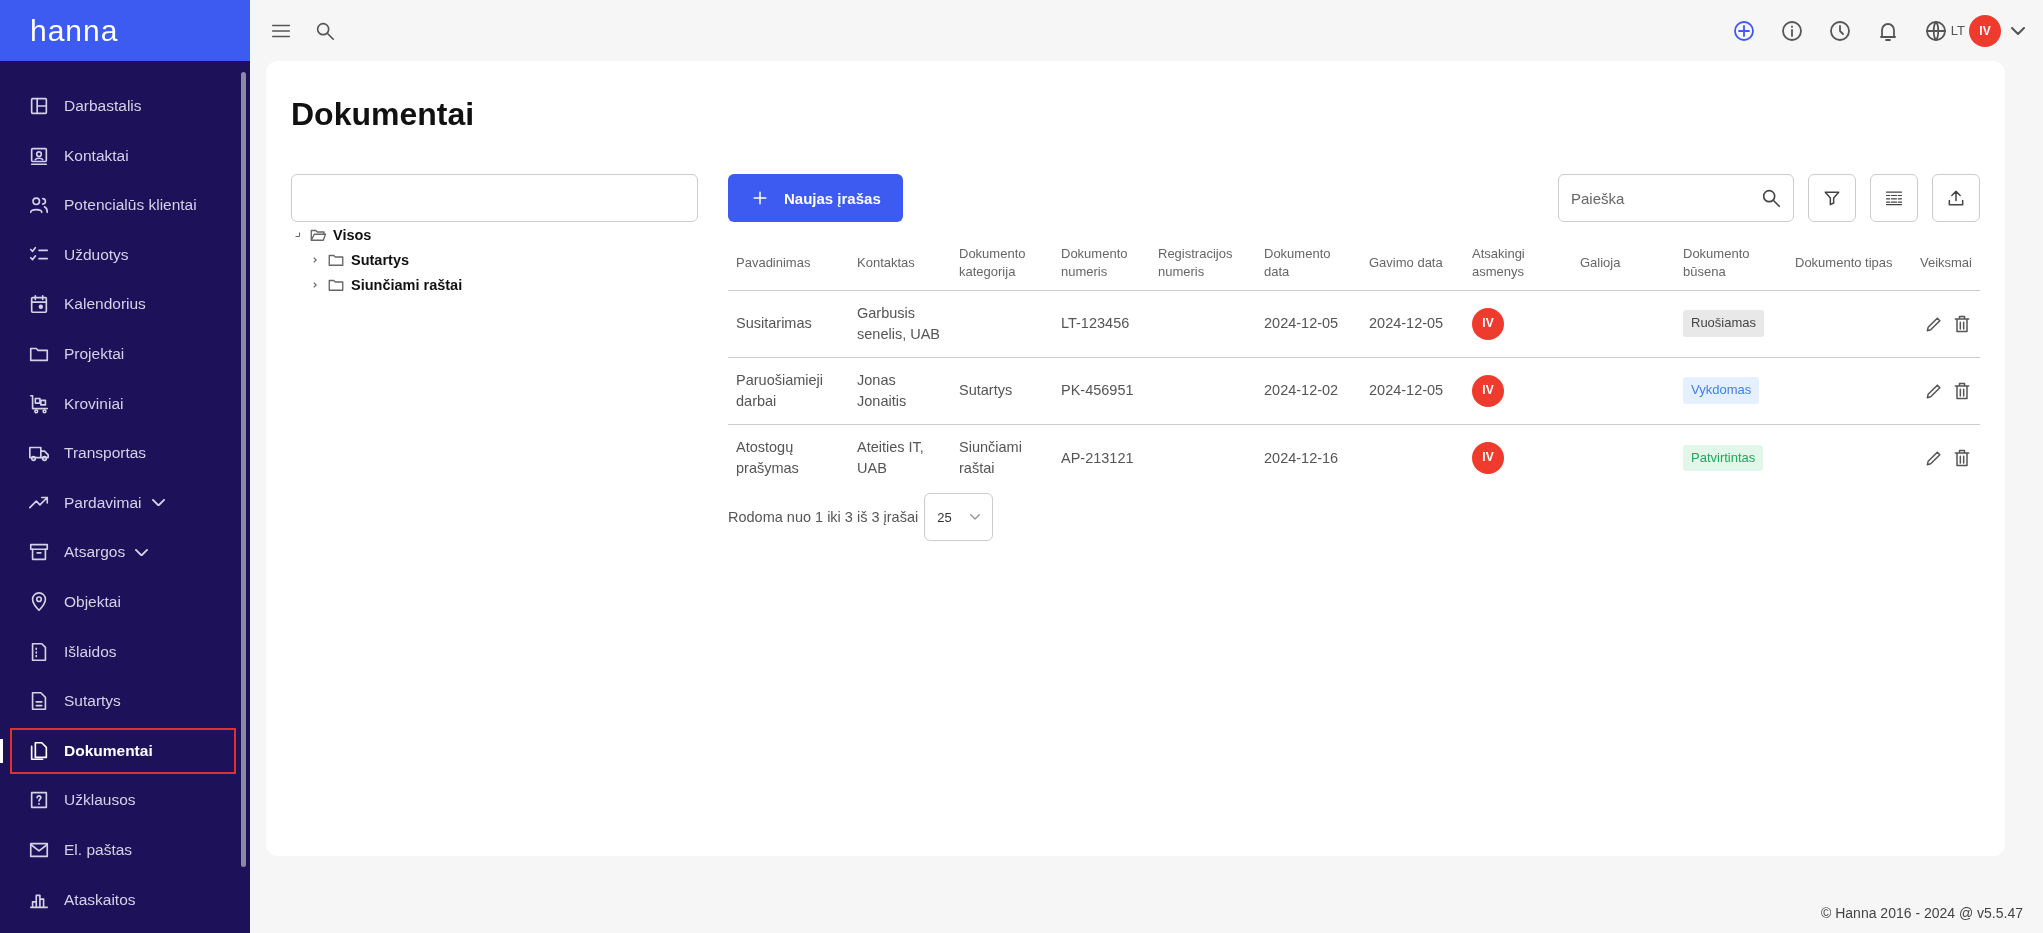 The width and height of the screenshot is (2043, 933). What do you see at coordinates (1721, 390) in the screenshot?
I see `status-badge: Vykdomas` at bounding box center [1721, 390].